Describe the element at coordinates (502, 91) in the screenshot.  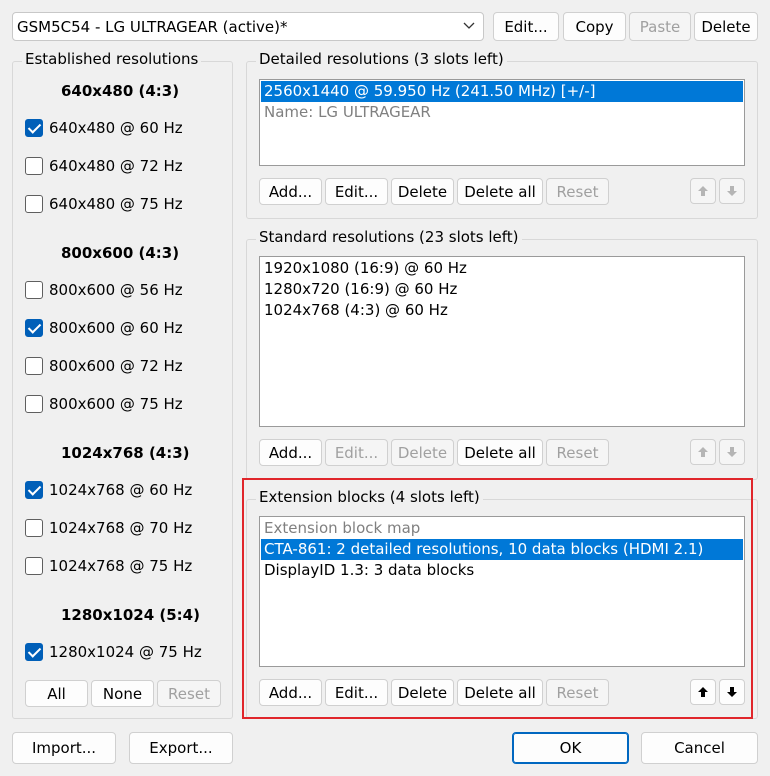
I see `list-item: 2560x1440 @ 59.950 Hz (241.50 MHz) [+/-]` at that location.